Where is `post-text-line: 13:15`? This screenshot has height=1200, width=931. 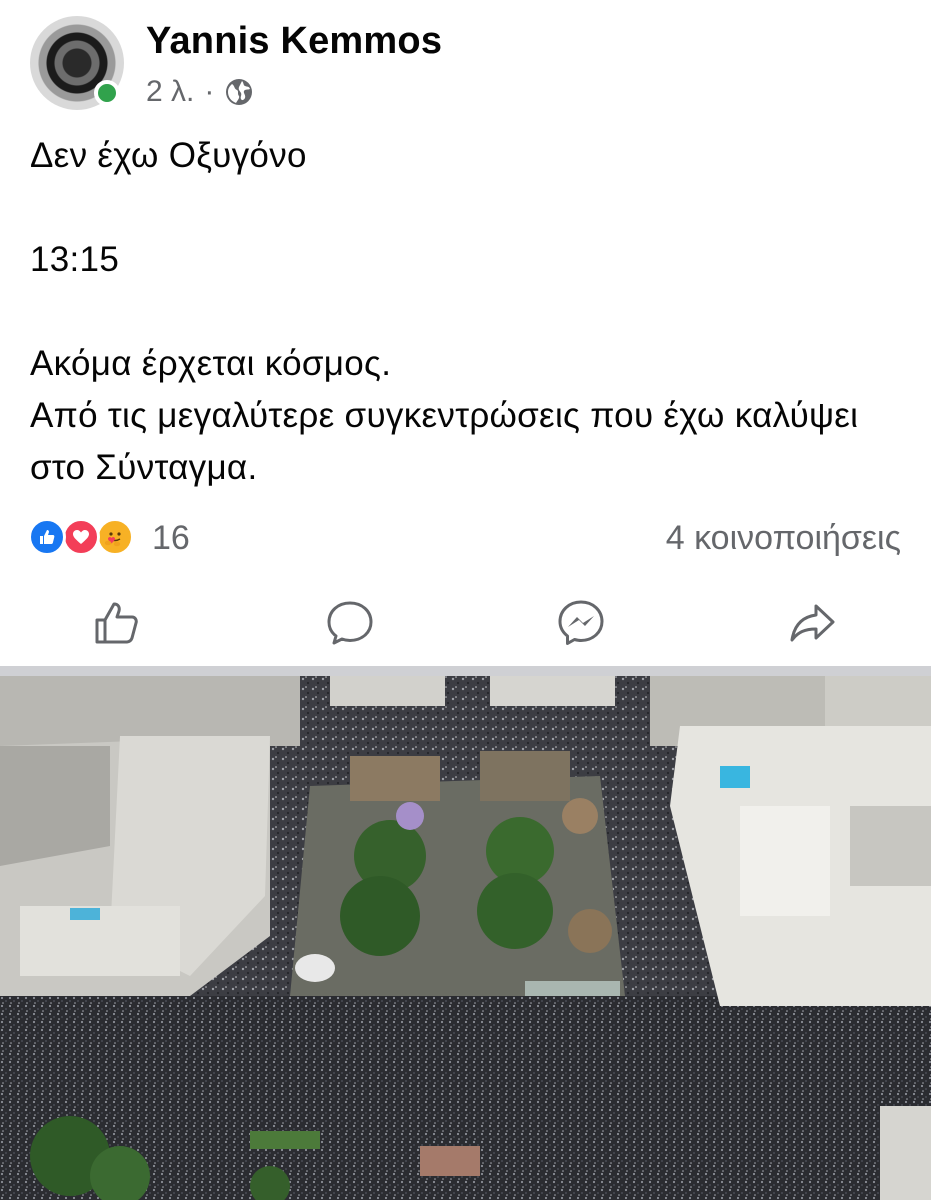 post-text-line: 13:15 is located at coordinates (75, 259).